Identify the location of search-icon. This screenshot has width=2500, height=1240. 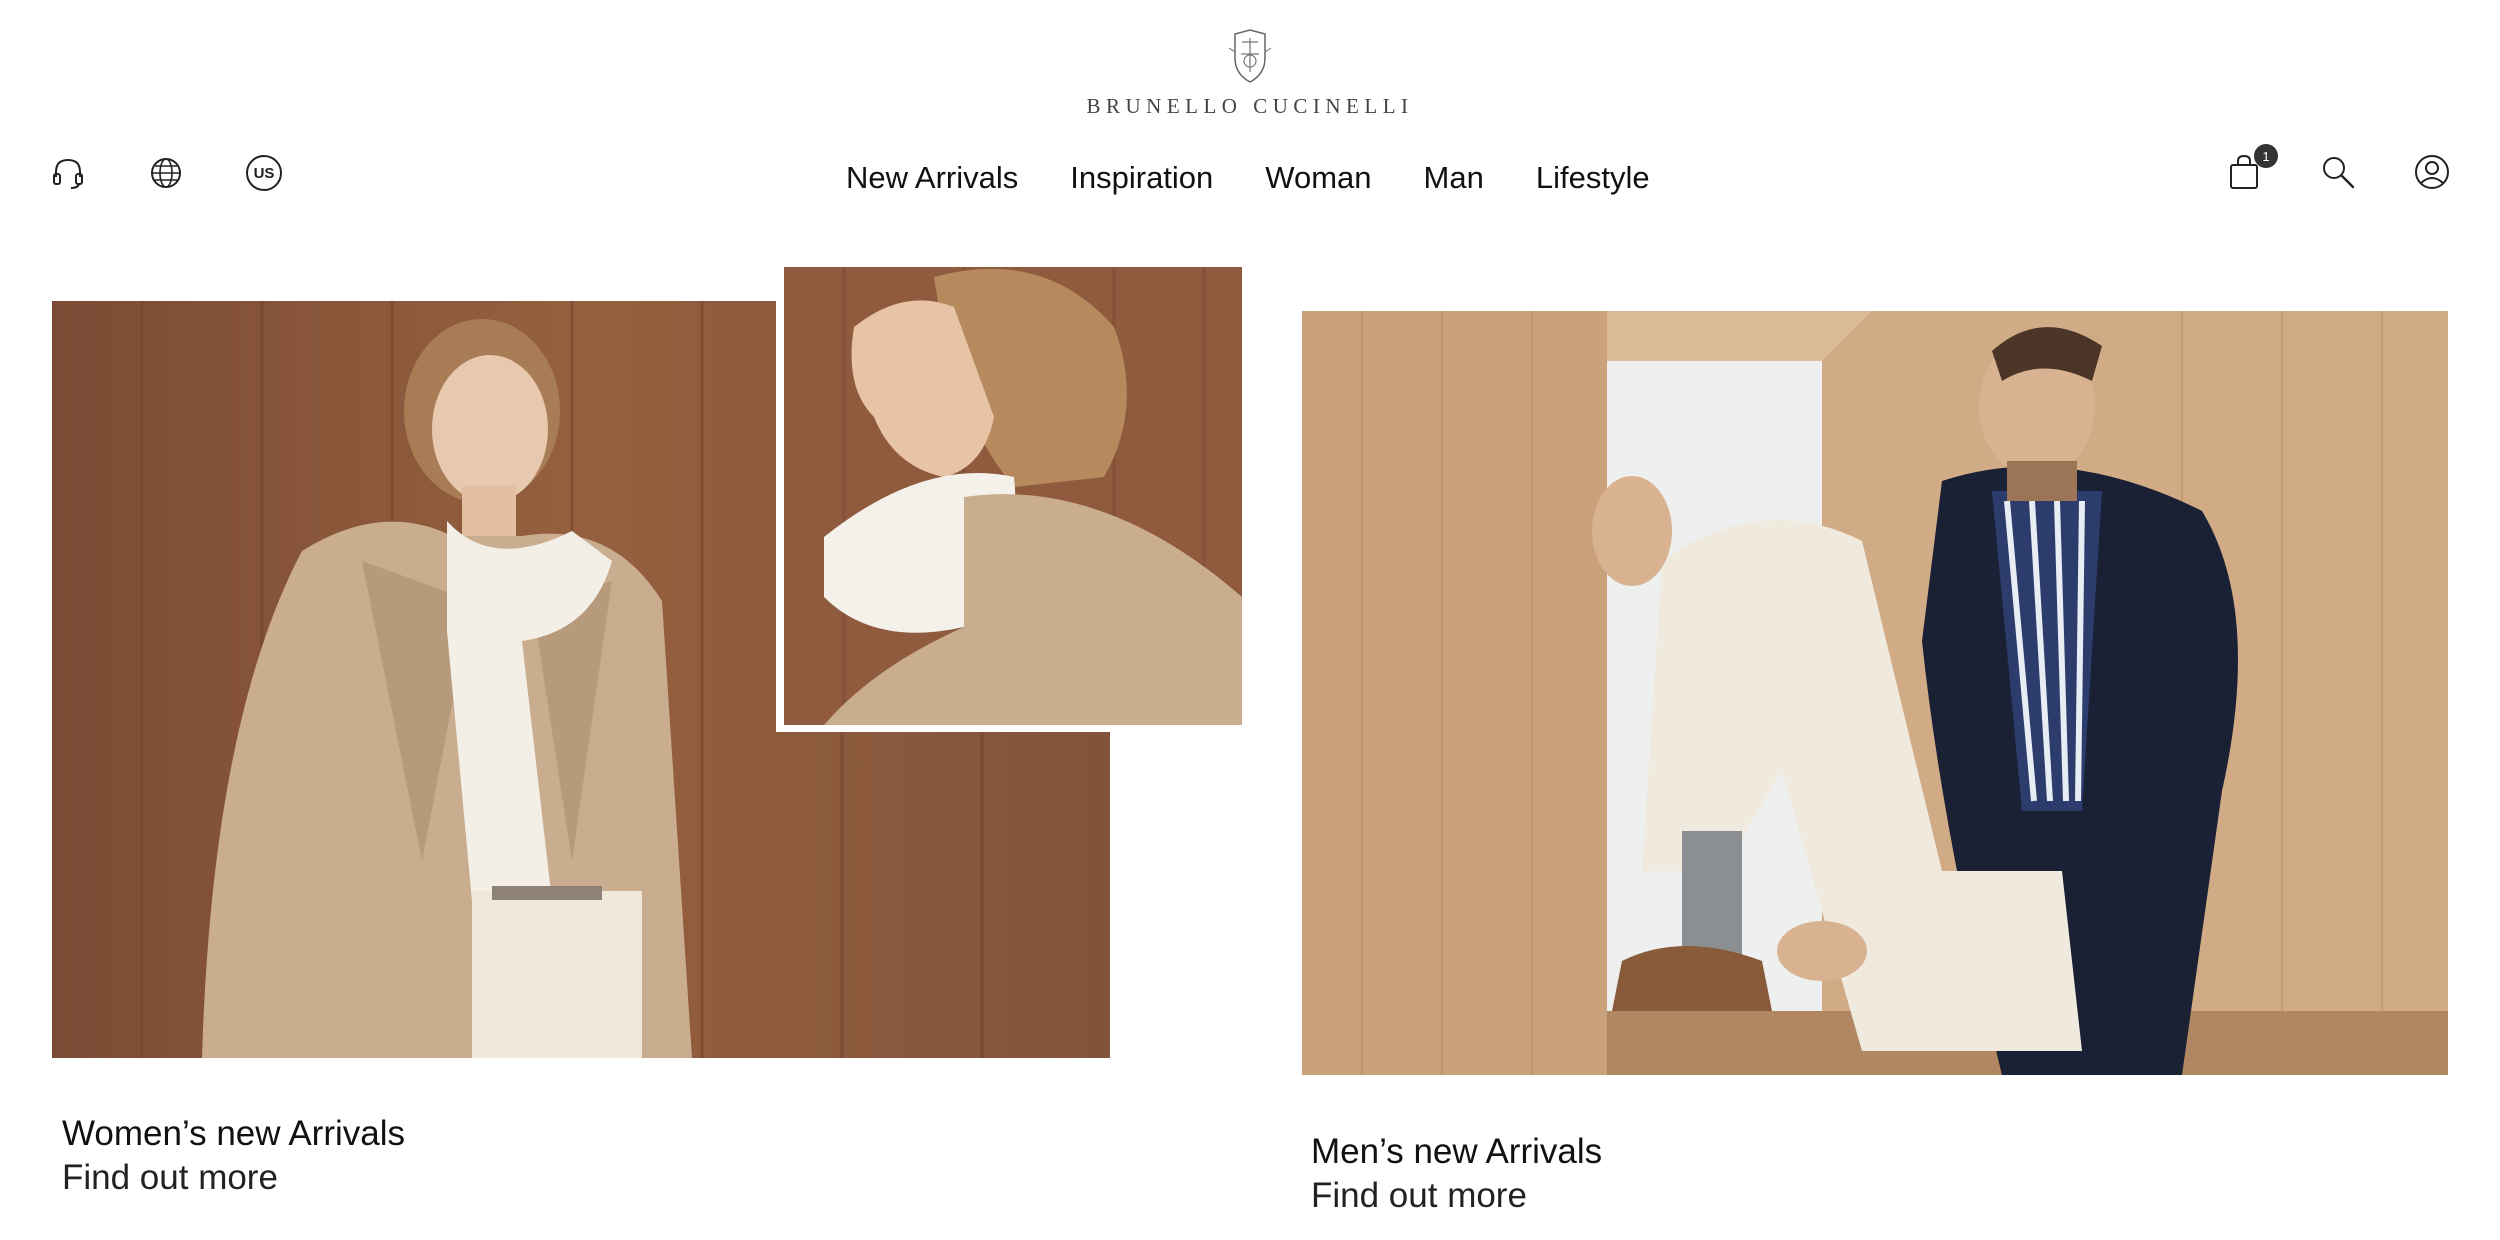
(2339, 173).